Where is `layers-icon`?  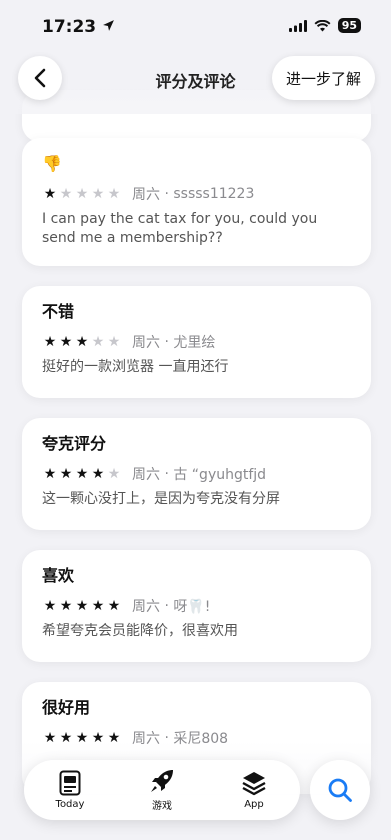
layers-icon is located at coordinates (254, 784).